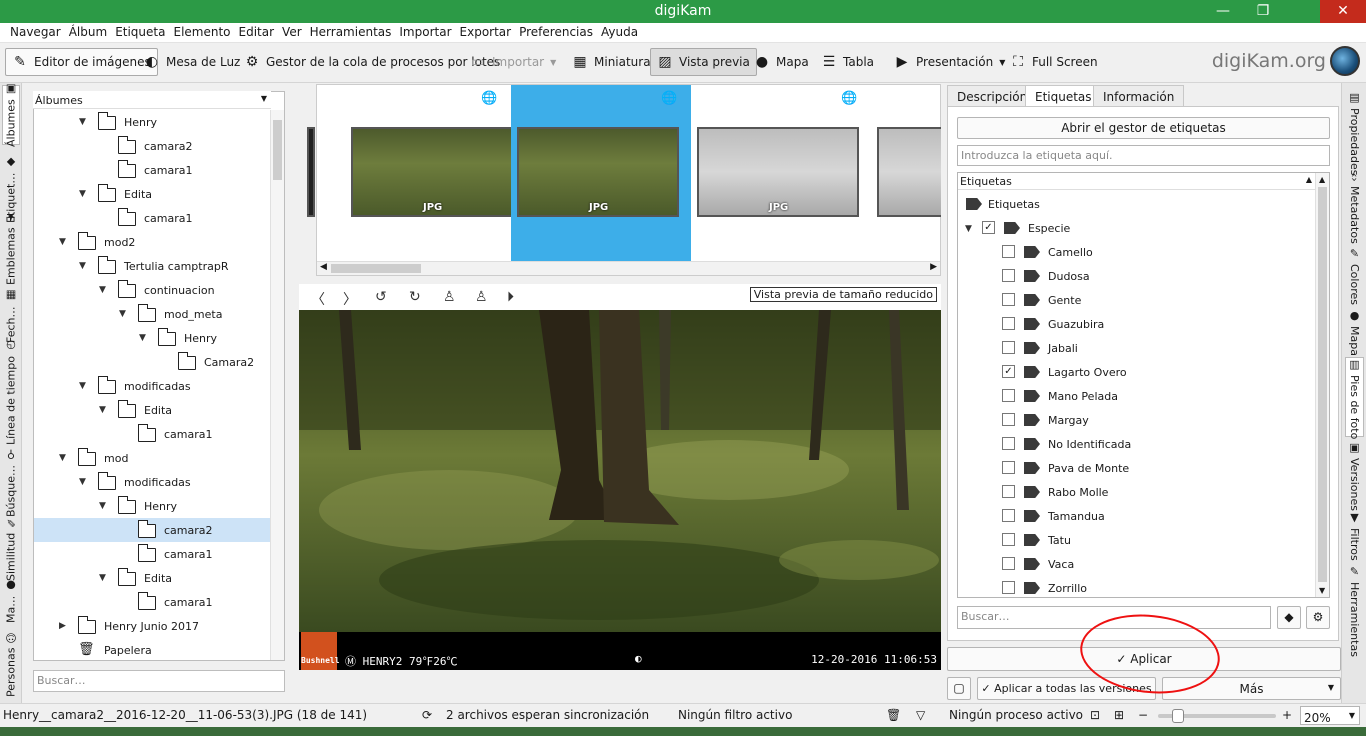  I want to click on scroll-up-icon: ▲, so click(1322, 179).